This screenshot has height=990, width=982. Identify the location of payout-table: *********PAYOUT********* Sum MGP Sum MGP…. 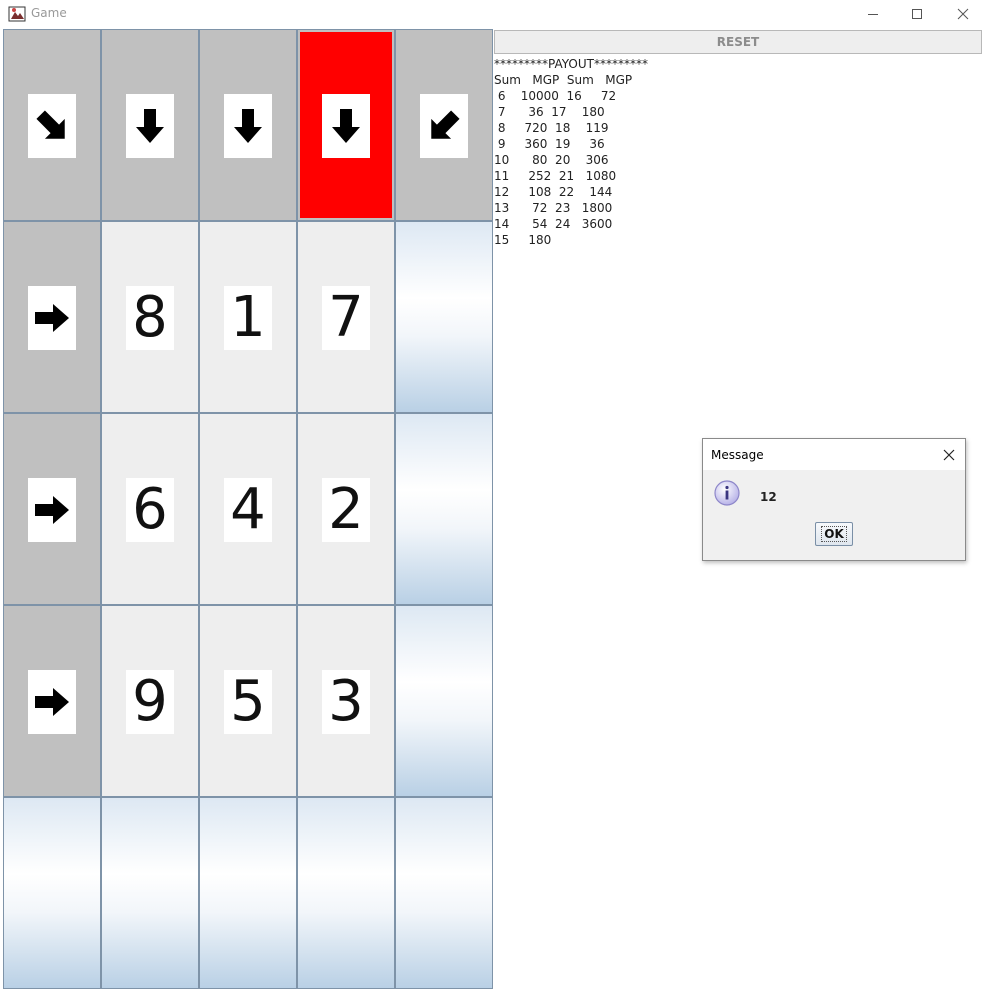
(571, 152).